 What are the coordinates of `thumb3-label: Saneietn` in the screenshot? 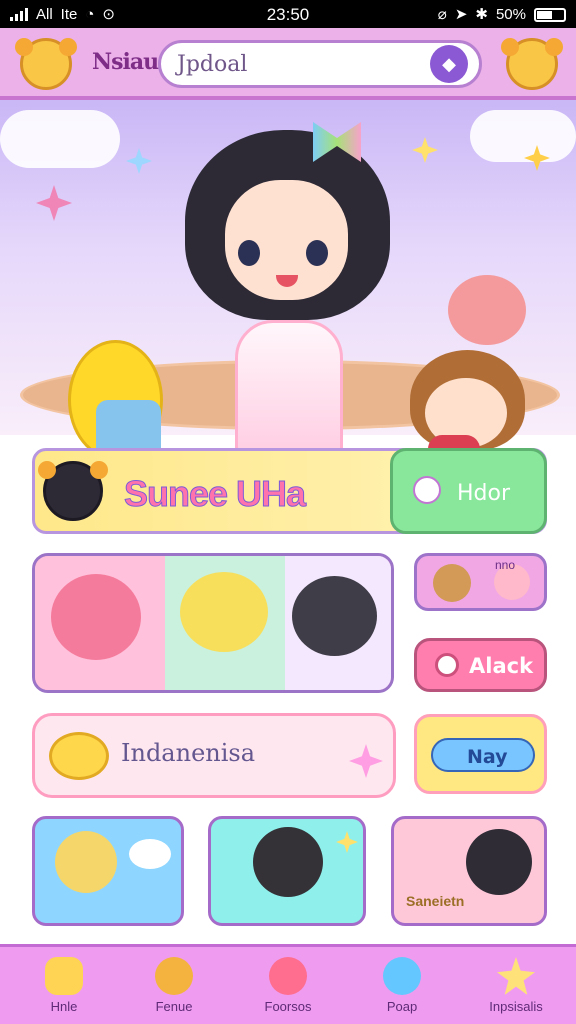 It's located at (435, 901).